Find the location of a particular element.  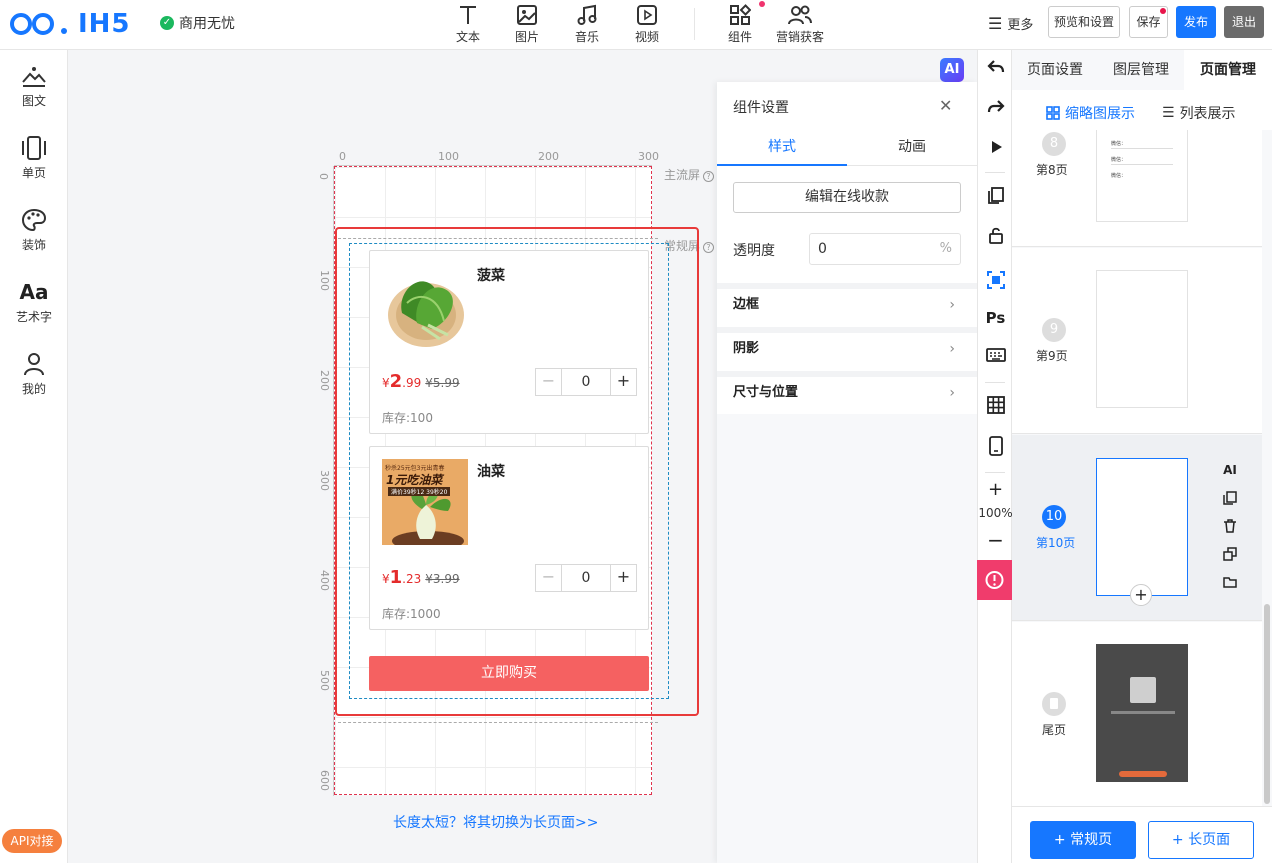

page-row: 9 第9页 is located at coordinates (1137, 341).